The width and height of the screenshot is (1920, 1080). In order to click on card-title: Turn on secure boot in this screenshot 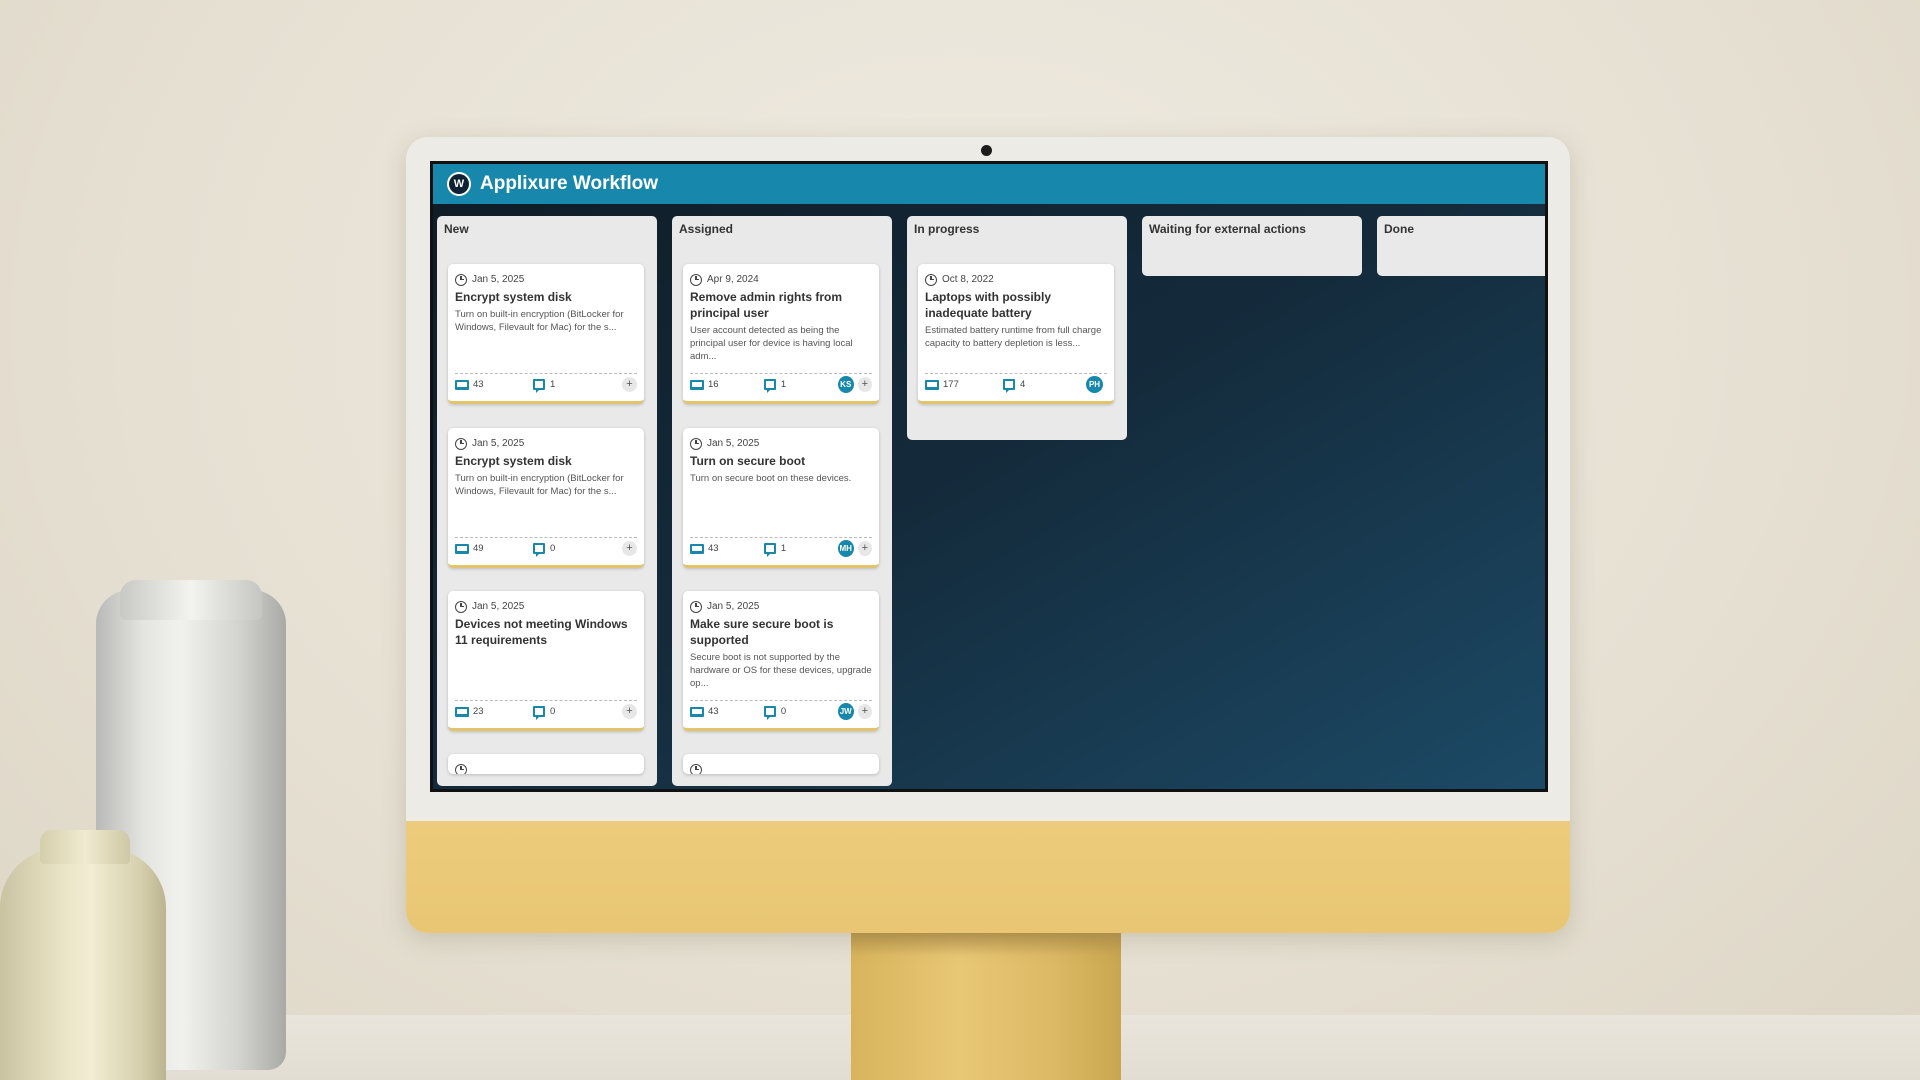, I will do `click(748, 461)`.